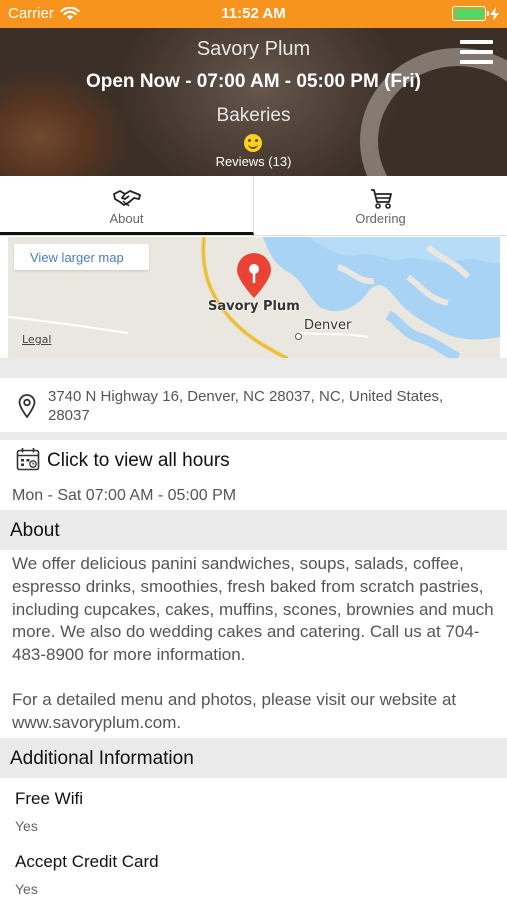  Describe the element at coordinates (253, 143) in the screenshot. I see `smiley-icon` at that location.